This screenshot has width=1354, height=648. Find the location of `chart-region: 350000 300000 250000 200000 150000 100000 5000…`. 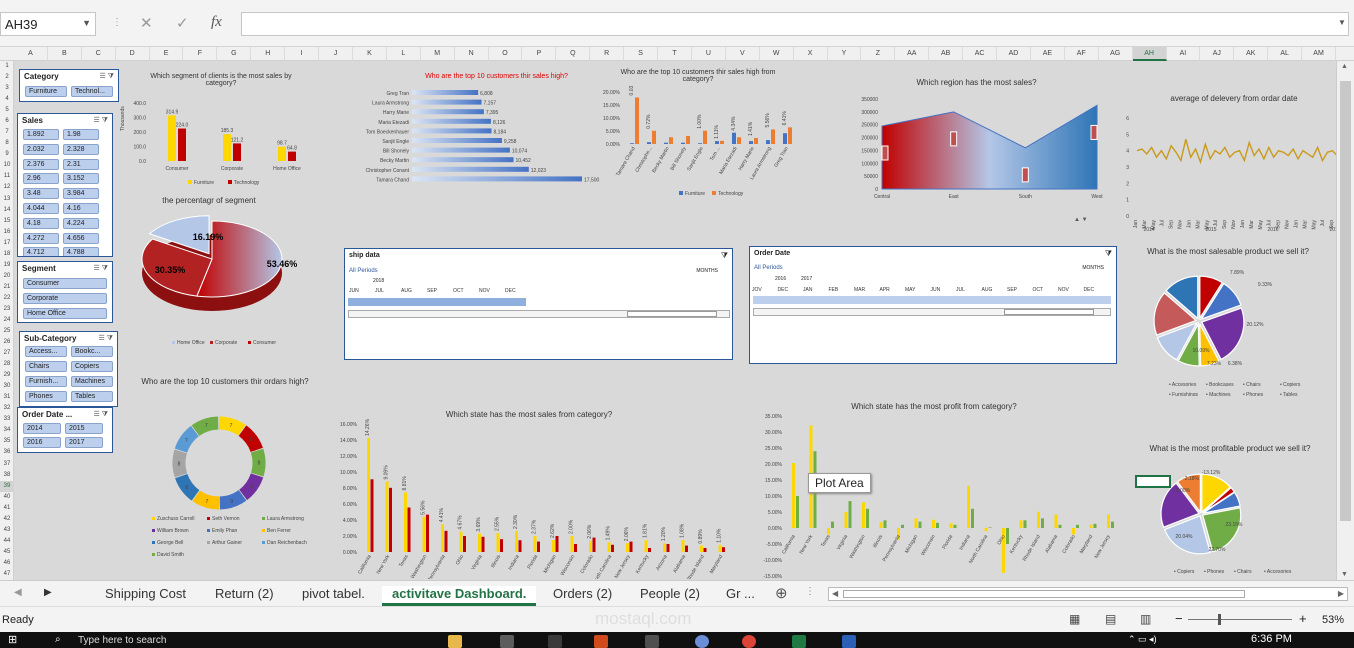

chart-region: 350000 300000 250000 200000 150000 100000 5000… is located at coordinates (969, 151).